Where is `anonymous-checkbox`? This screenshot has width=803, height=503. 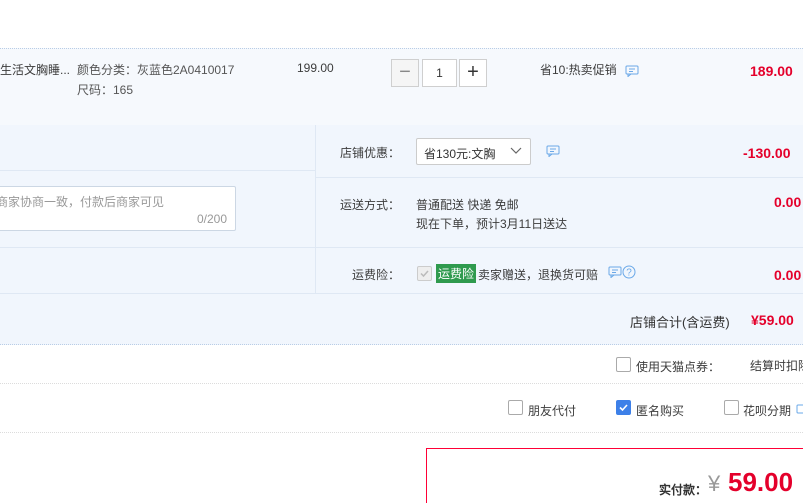 anonymous-checkbox is located at coordinates (623, 407).